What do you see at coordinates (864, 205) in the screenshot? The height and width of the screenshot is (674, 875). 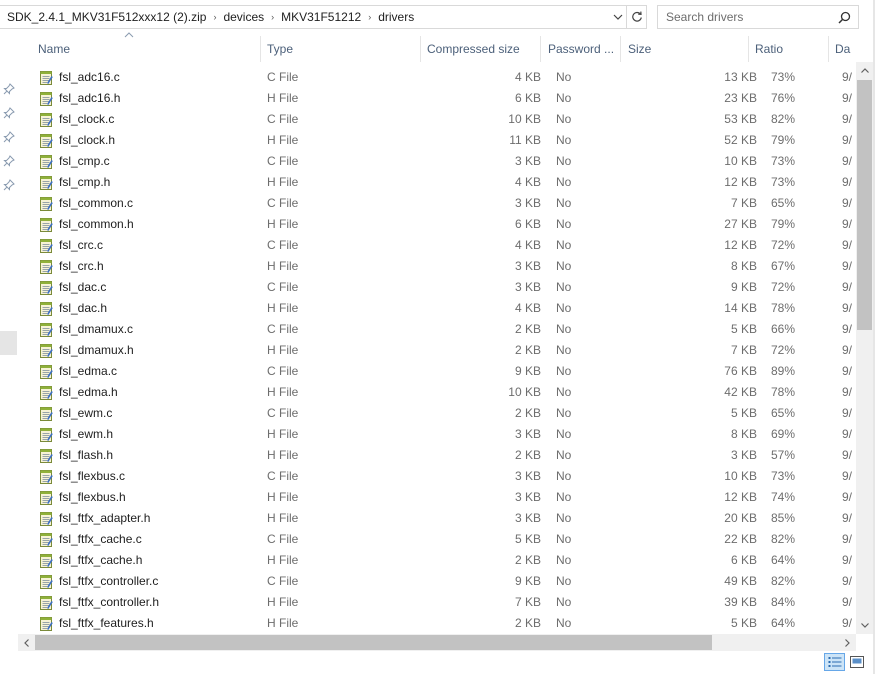 I see `vertical-scroll-thumb` at bounding box center [864, 205].